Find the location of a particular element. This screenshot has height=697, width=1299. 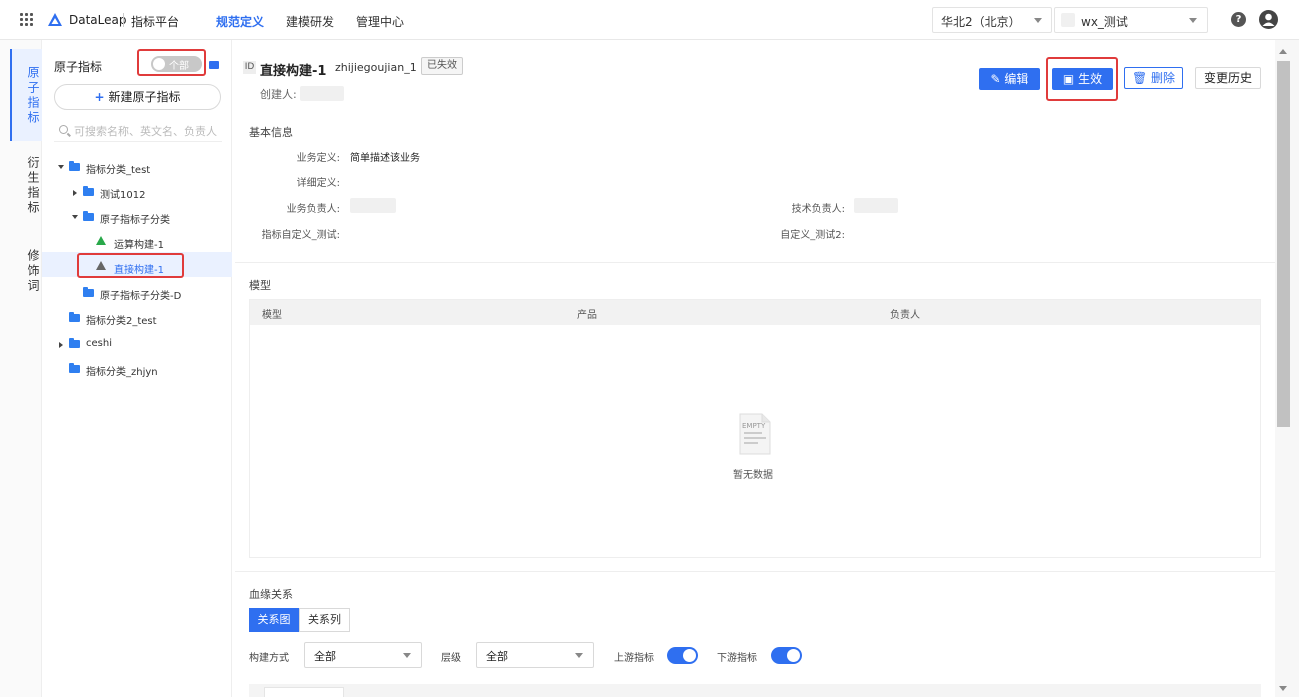

lineage-node-card is located at coordinates (304, 692).